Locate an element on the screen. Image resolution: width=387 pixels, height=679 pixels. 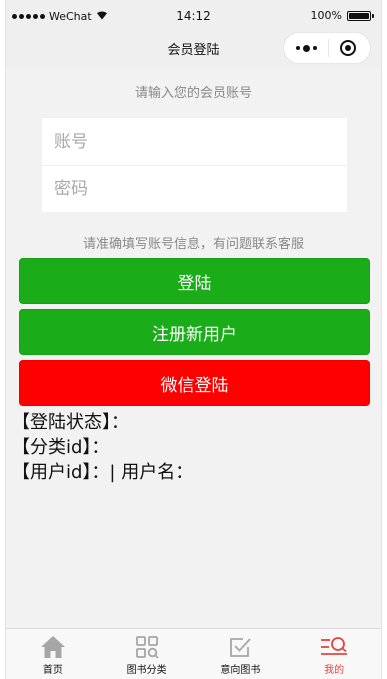
password-field-row is located at coordinates (194, 188).